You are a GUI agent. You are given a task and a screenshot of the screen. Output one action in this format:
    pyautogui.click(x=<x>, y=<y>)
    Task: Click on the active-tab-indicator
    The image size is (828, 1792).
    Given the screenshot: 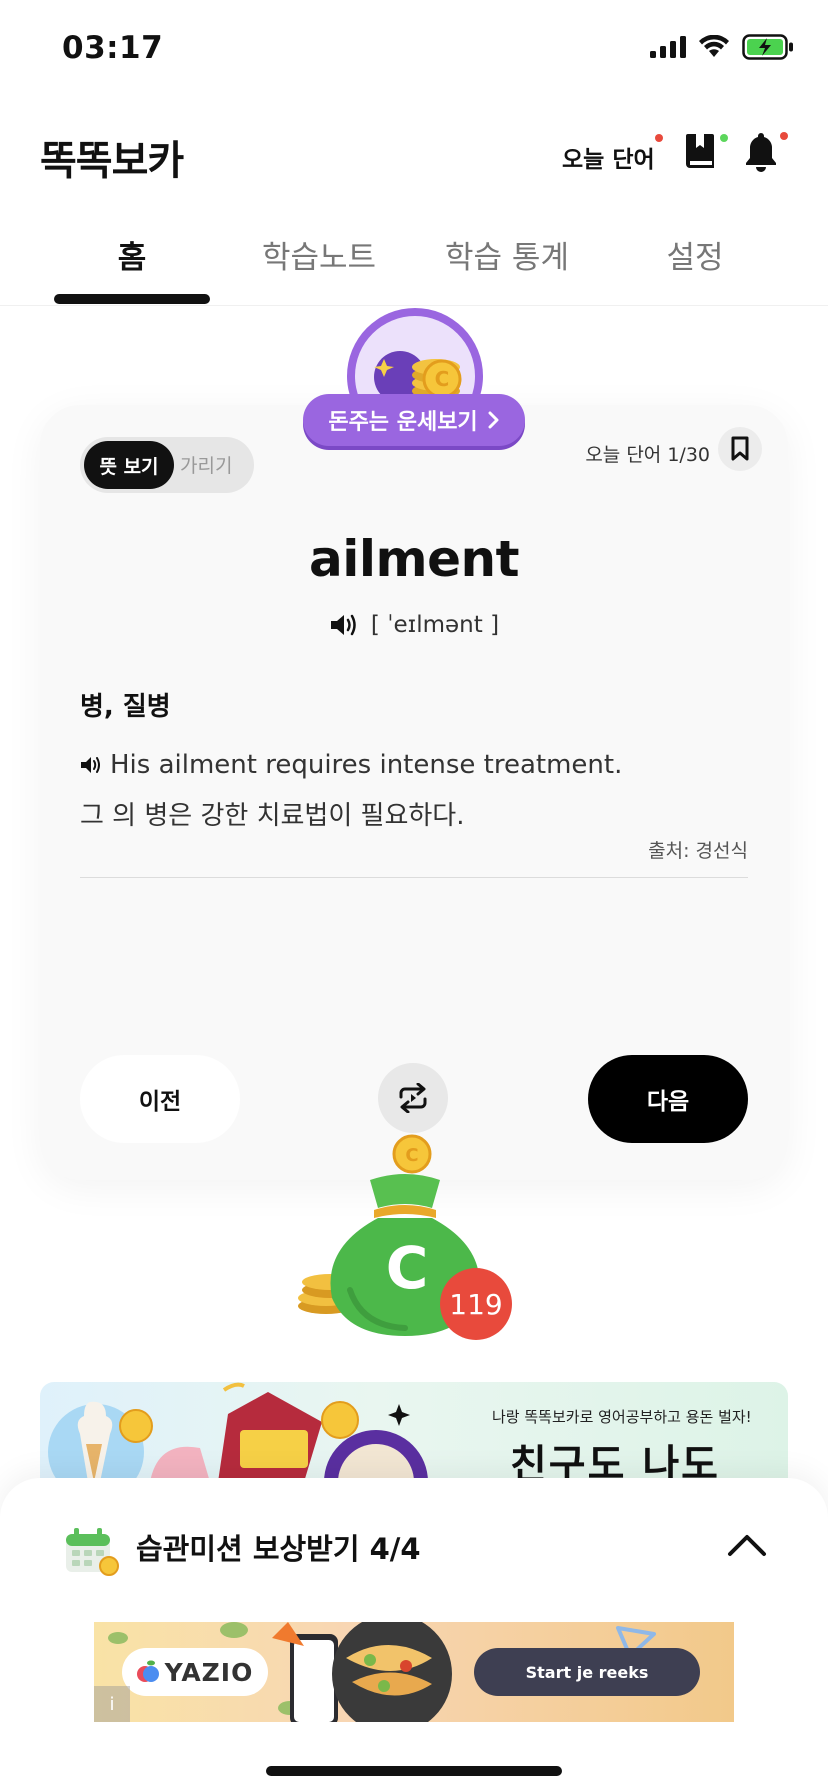 What is the action you would take?
    pyautogui.click(x=132, y=299)
    